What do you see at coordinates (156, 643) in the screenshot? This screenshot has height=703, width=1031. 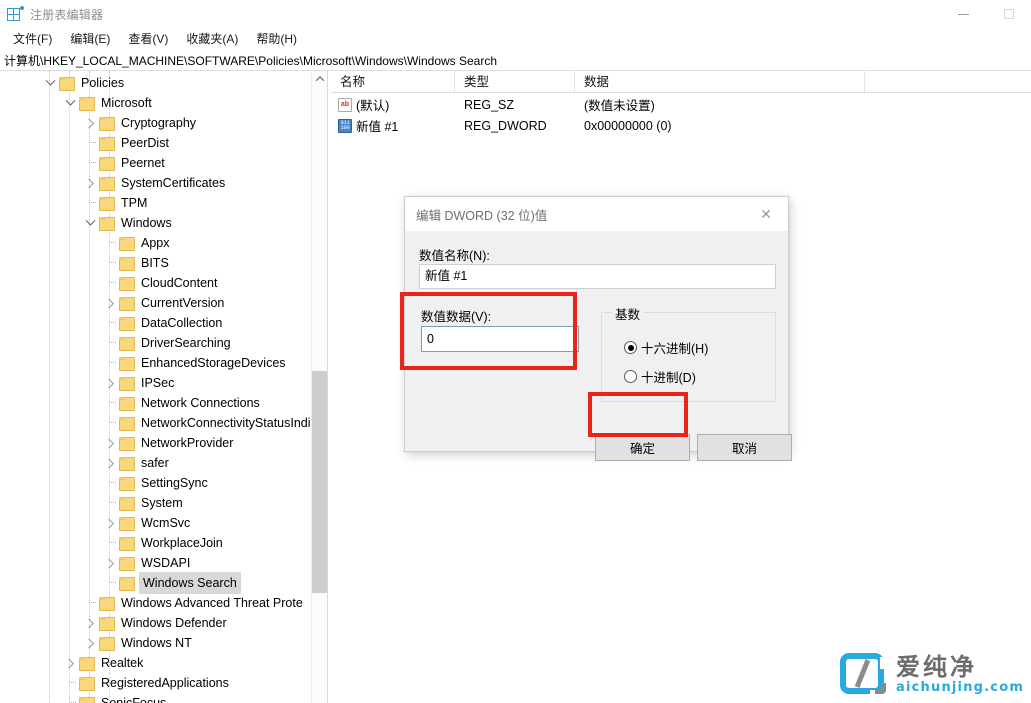 I see `tree-item-label: Windows NT` at bounding box center [156, 643].